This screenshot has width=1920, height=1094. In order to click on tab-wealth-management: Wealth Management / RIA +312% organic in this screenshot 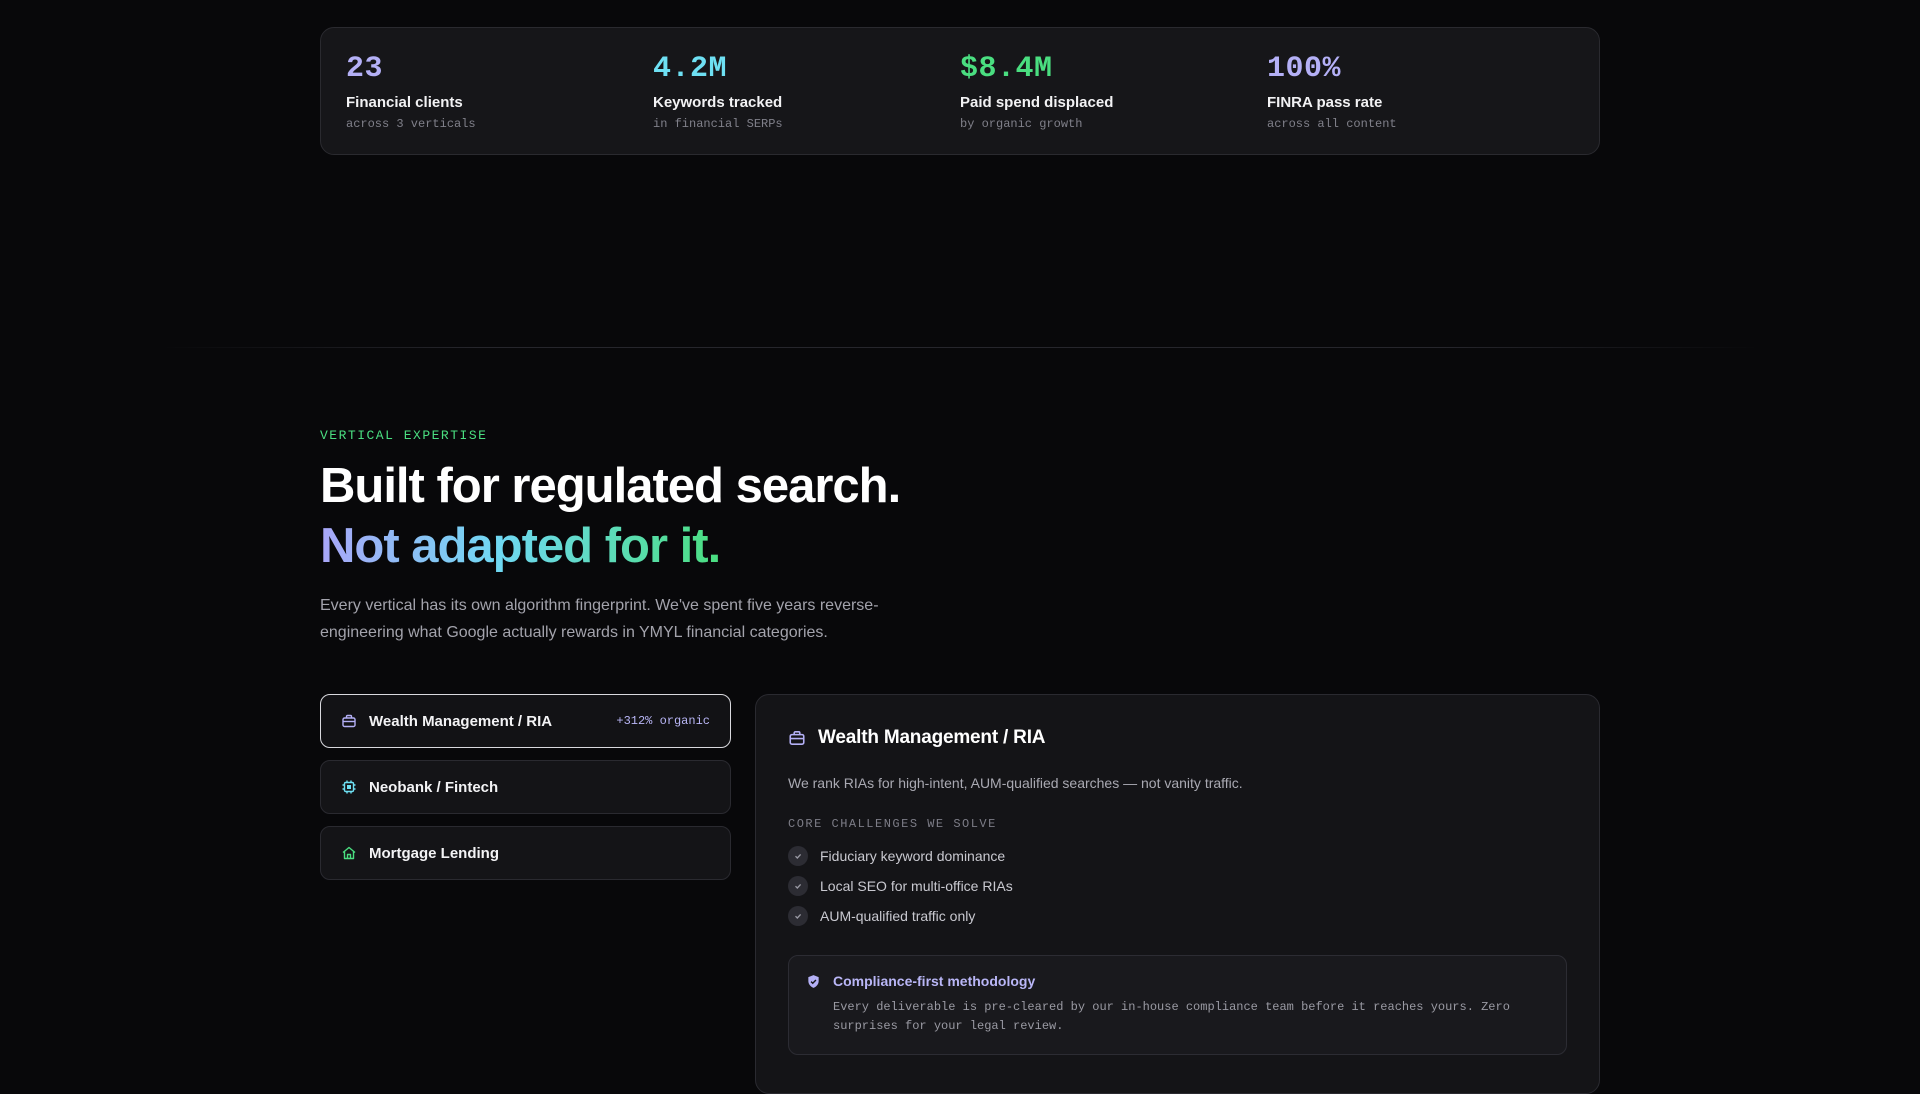, I will do `click(525, 721)`.